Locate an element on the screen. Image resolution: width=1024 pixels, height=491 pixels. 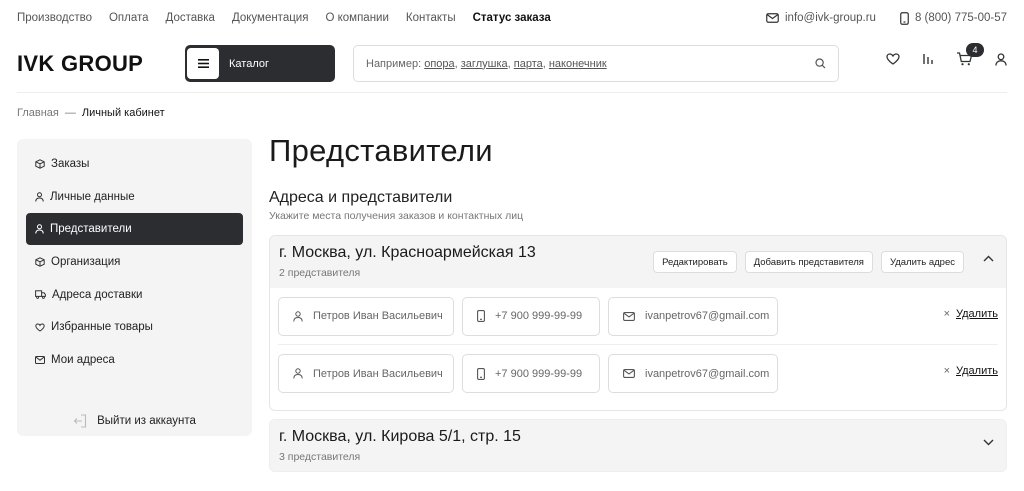
phone-link: 8 (800) 775-00-57 is located at coordinates (953, 18).